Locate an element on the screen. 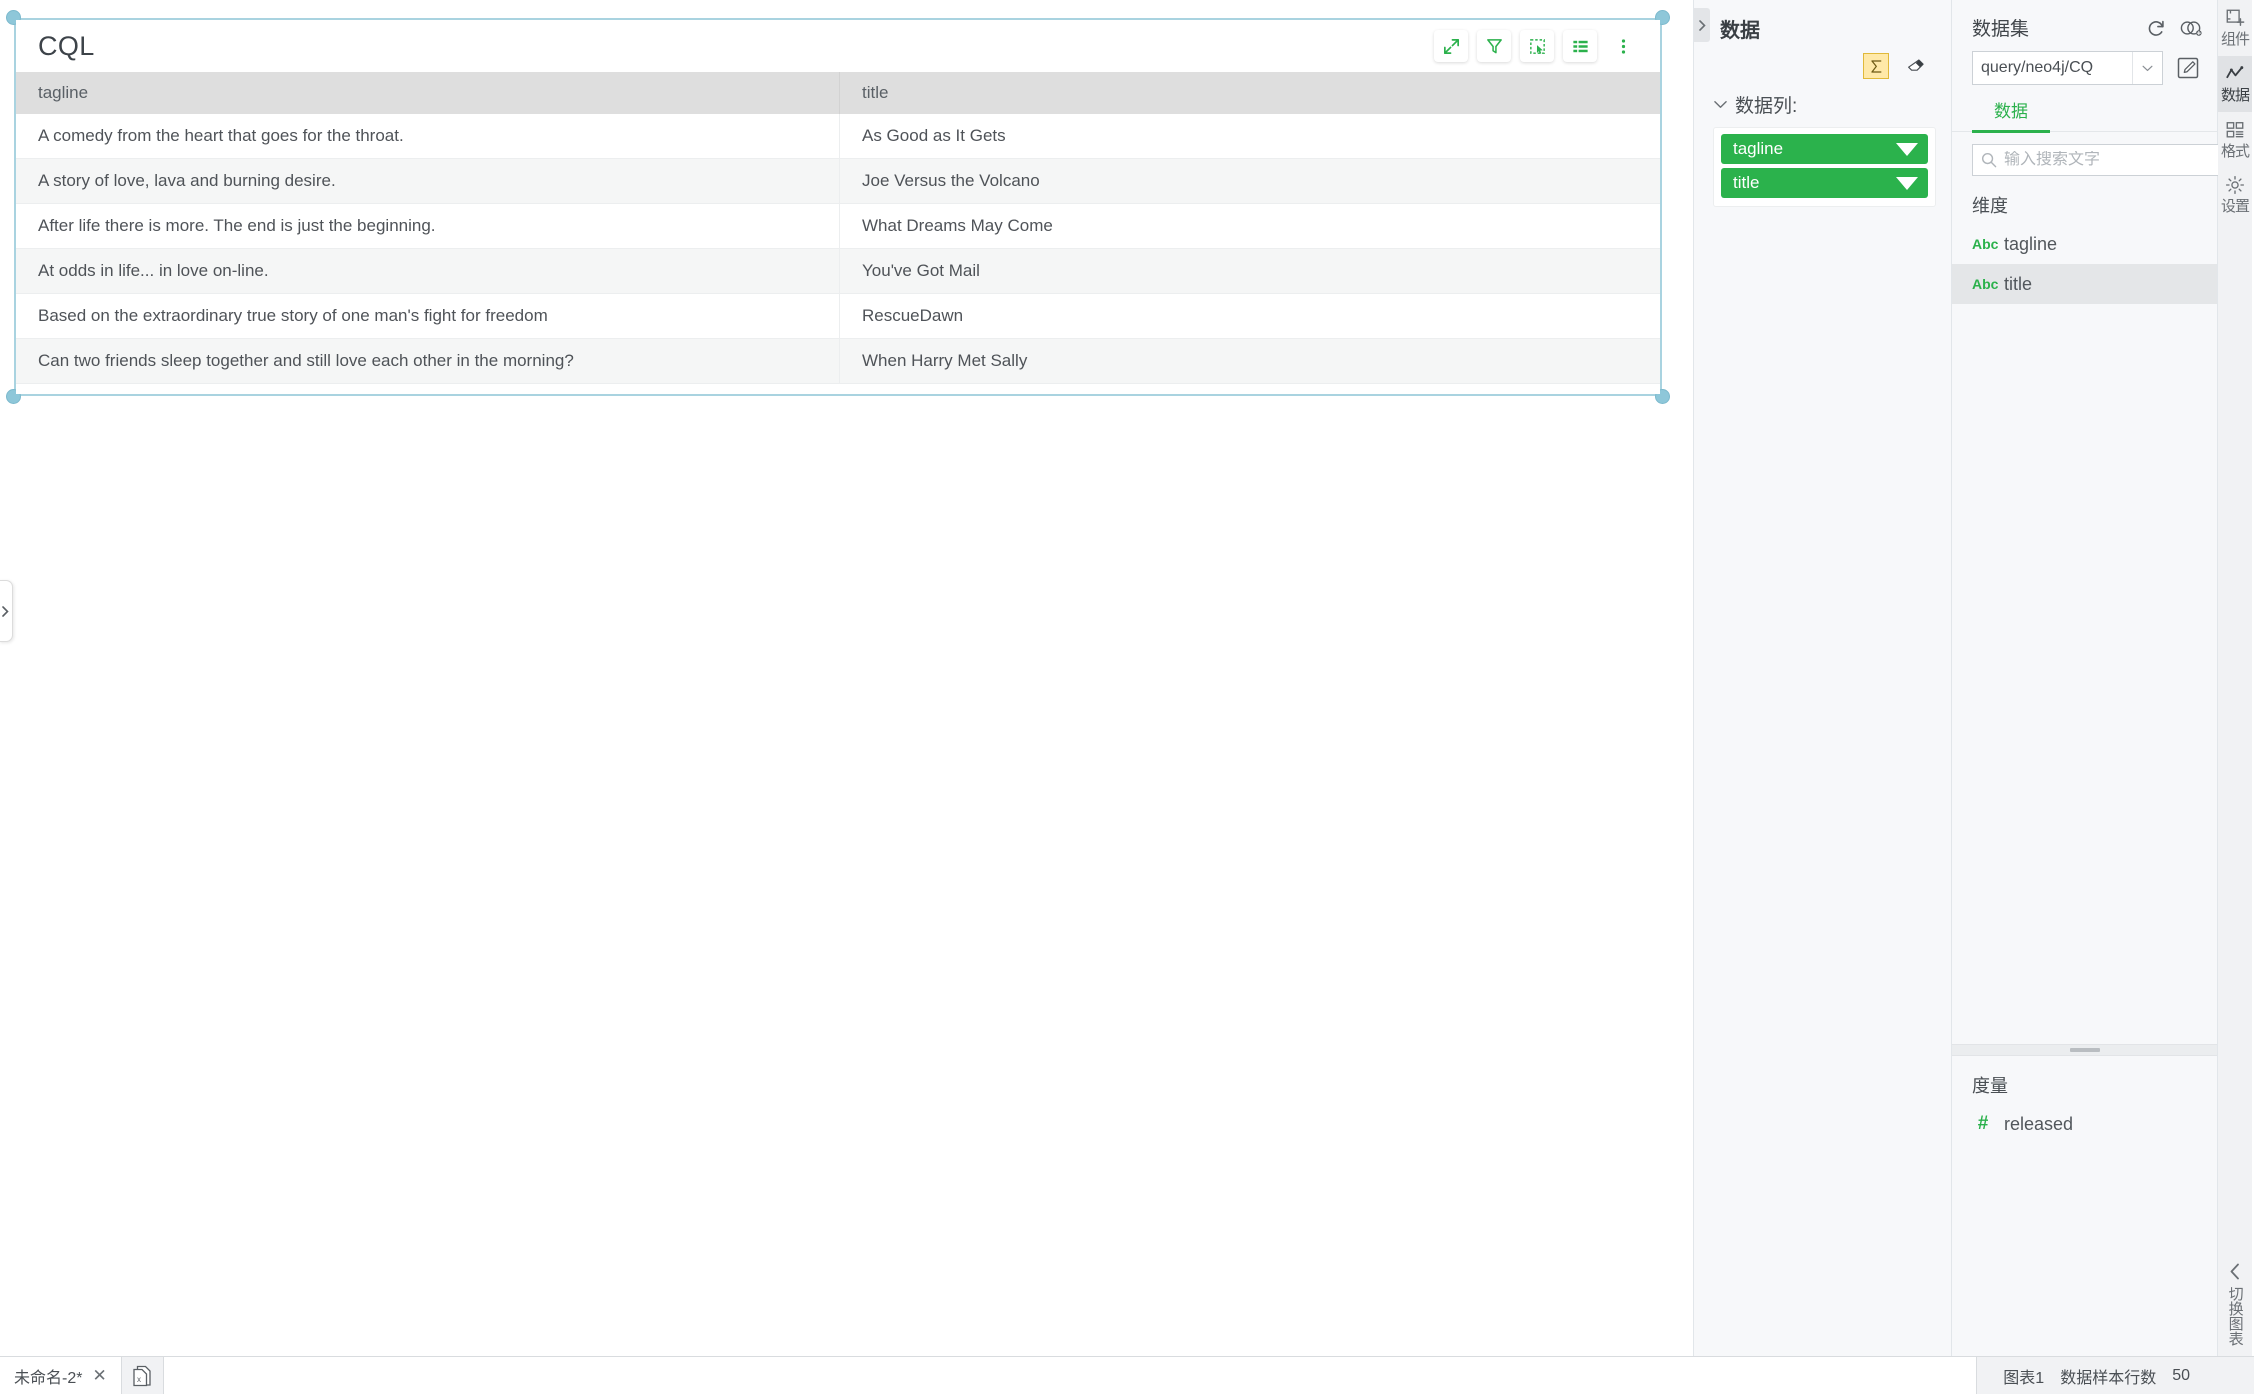  splitter-grip is located at coordinates (2084, 1050).